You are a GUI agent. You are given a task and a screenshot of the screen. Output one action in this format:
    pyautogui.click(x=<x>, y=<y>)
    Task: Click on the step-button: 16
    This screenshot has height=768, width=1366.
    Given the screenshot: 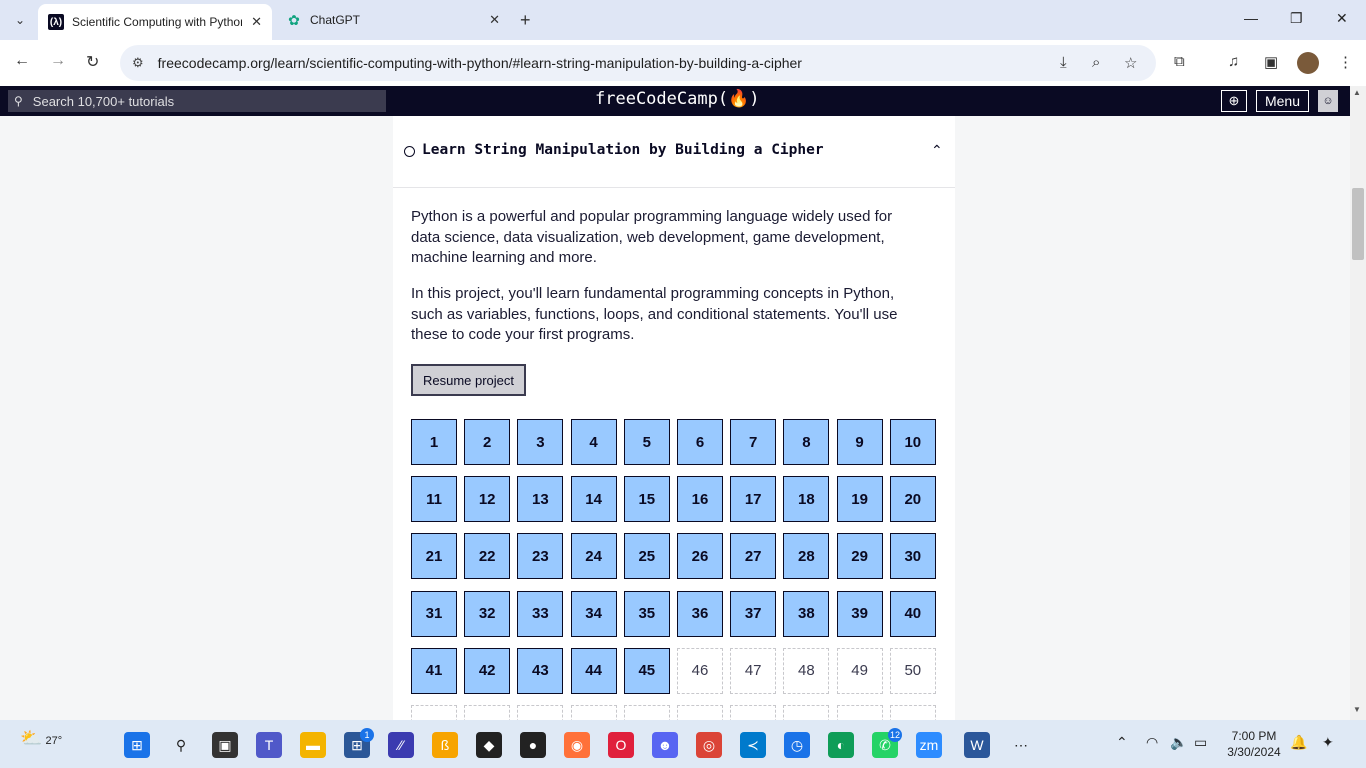 What is the action you would take?
    pyautogui.click(x=700, y=499)
    